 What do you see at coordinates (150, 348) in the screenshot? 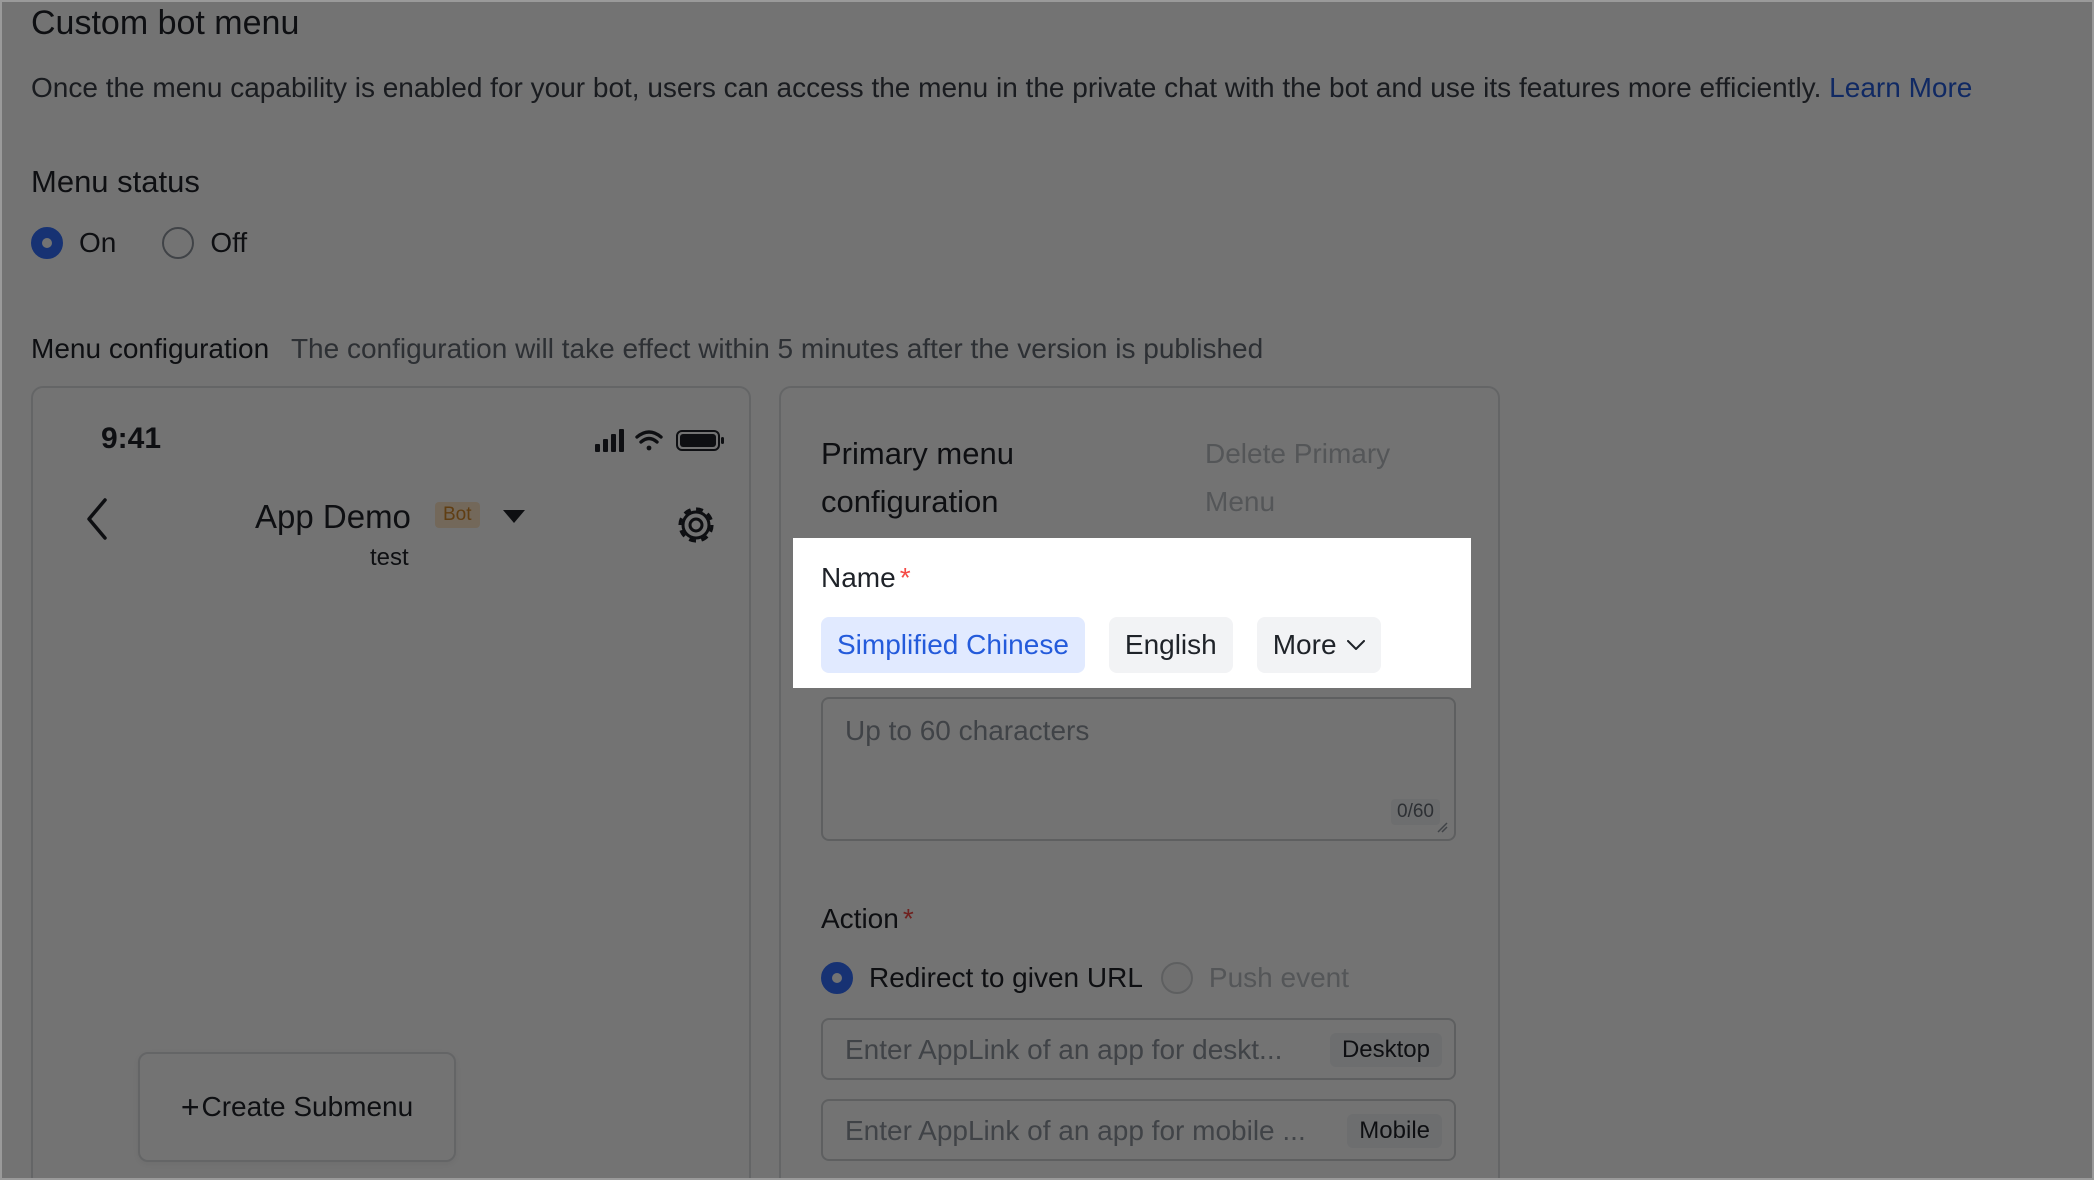
I see `menu-configuration-title: Menu configuration` at bounding box center [150, 348].